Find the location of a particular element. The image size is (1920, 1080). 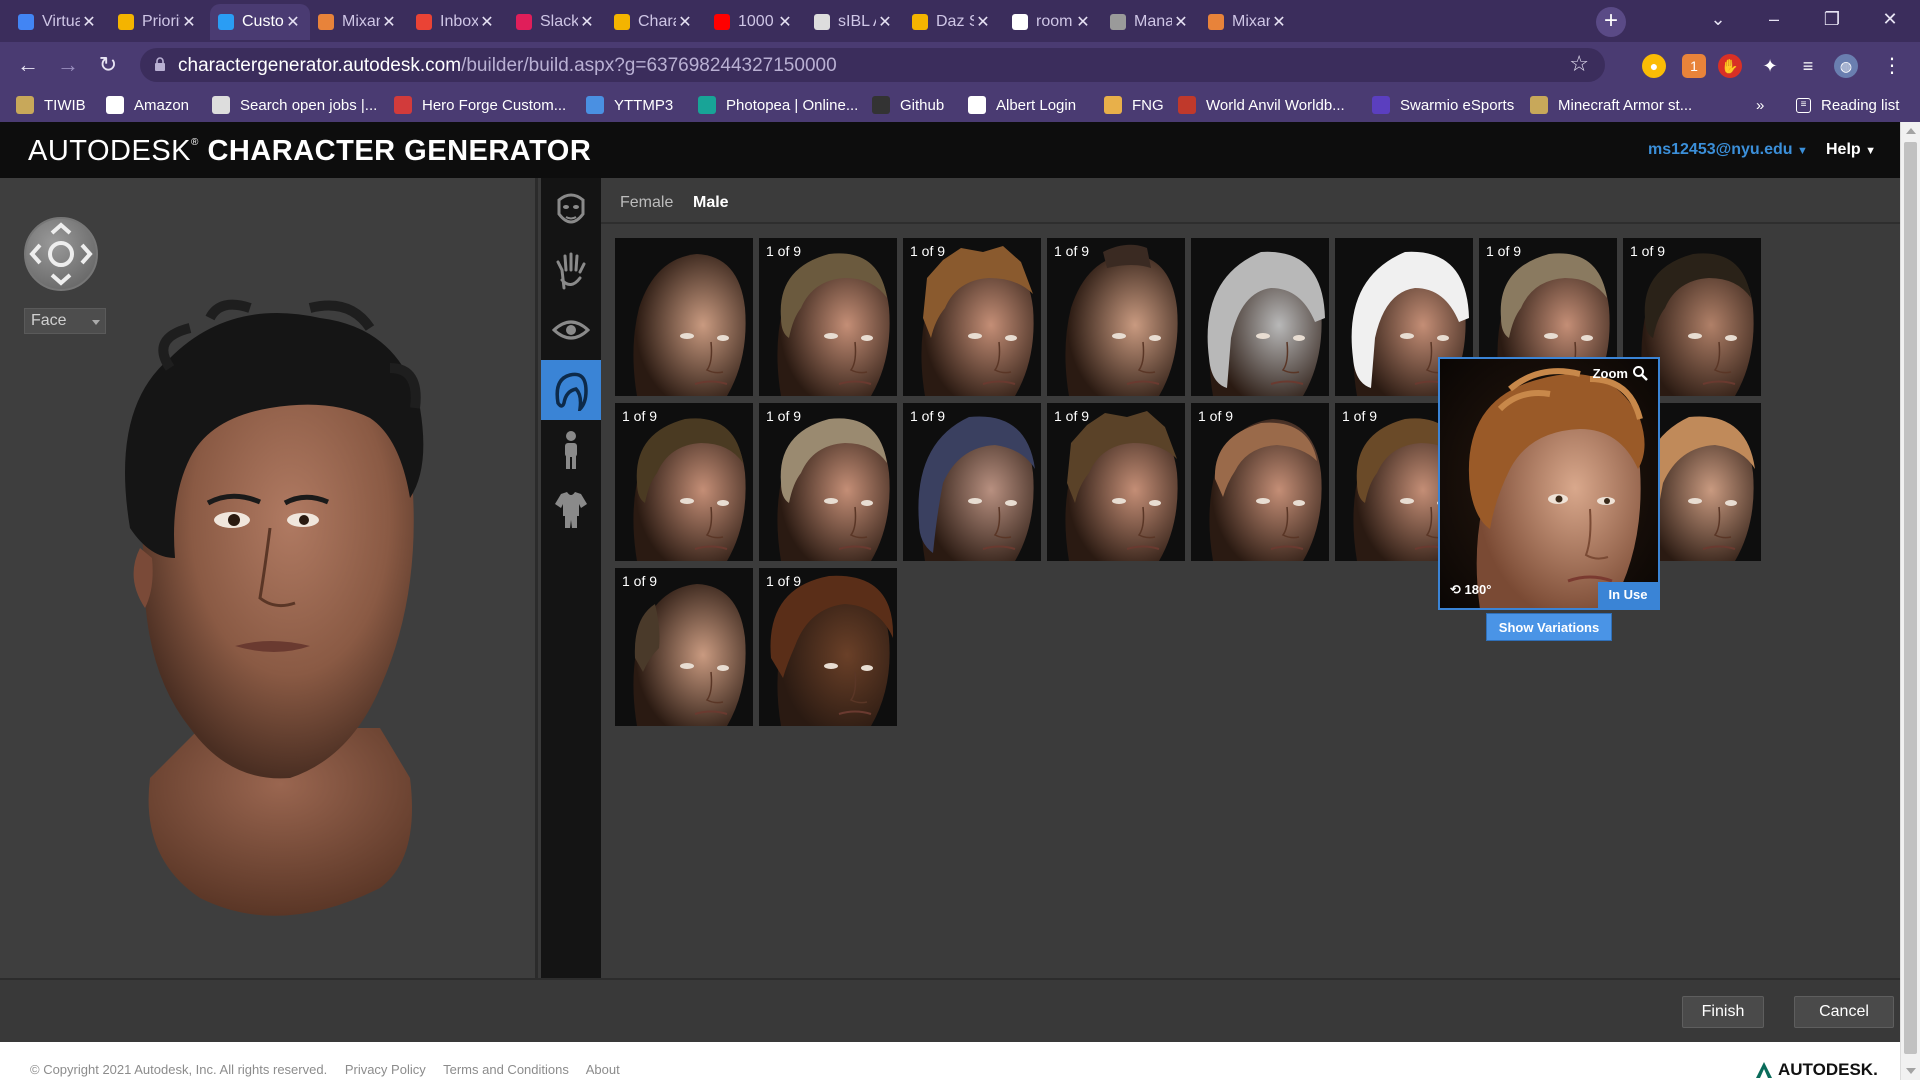

tab-female: Female is located at coordinates (646, 203).